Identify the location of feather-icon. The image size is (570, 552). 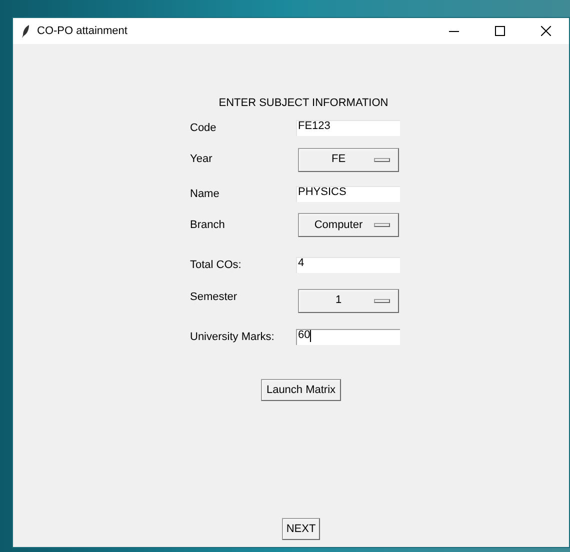
(26, 31).